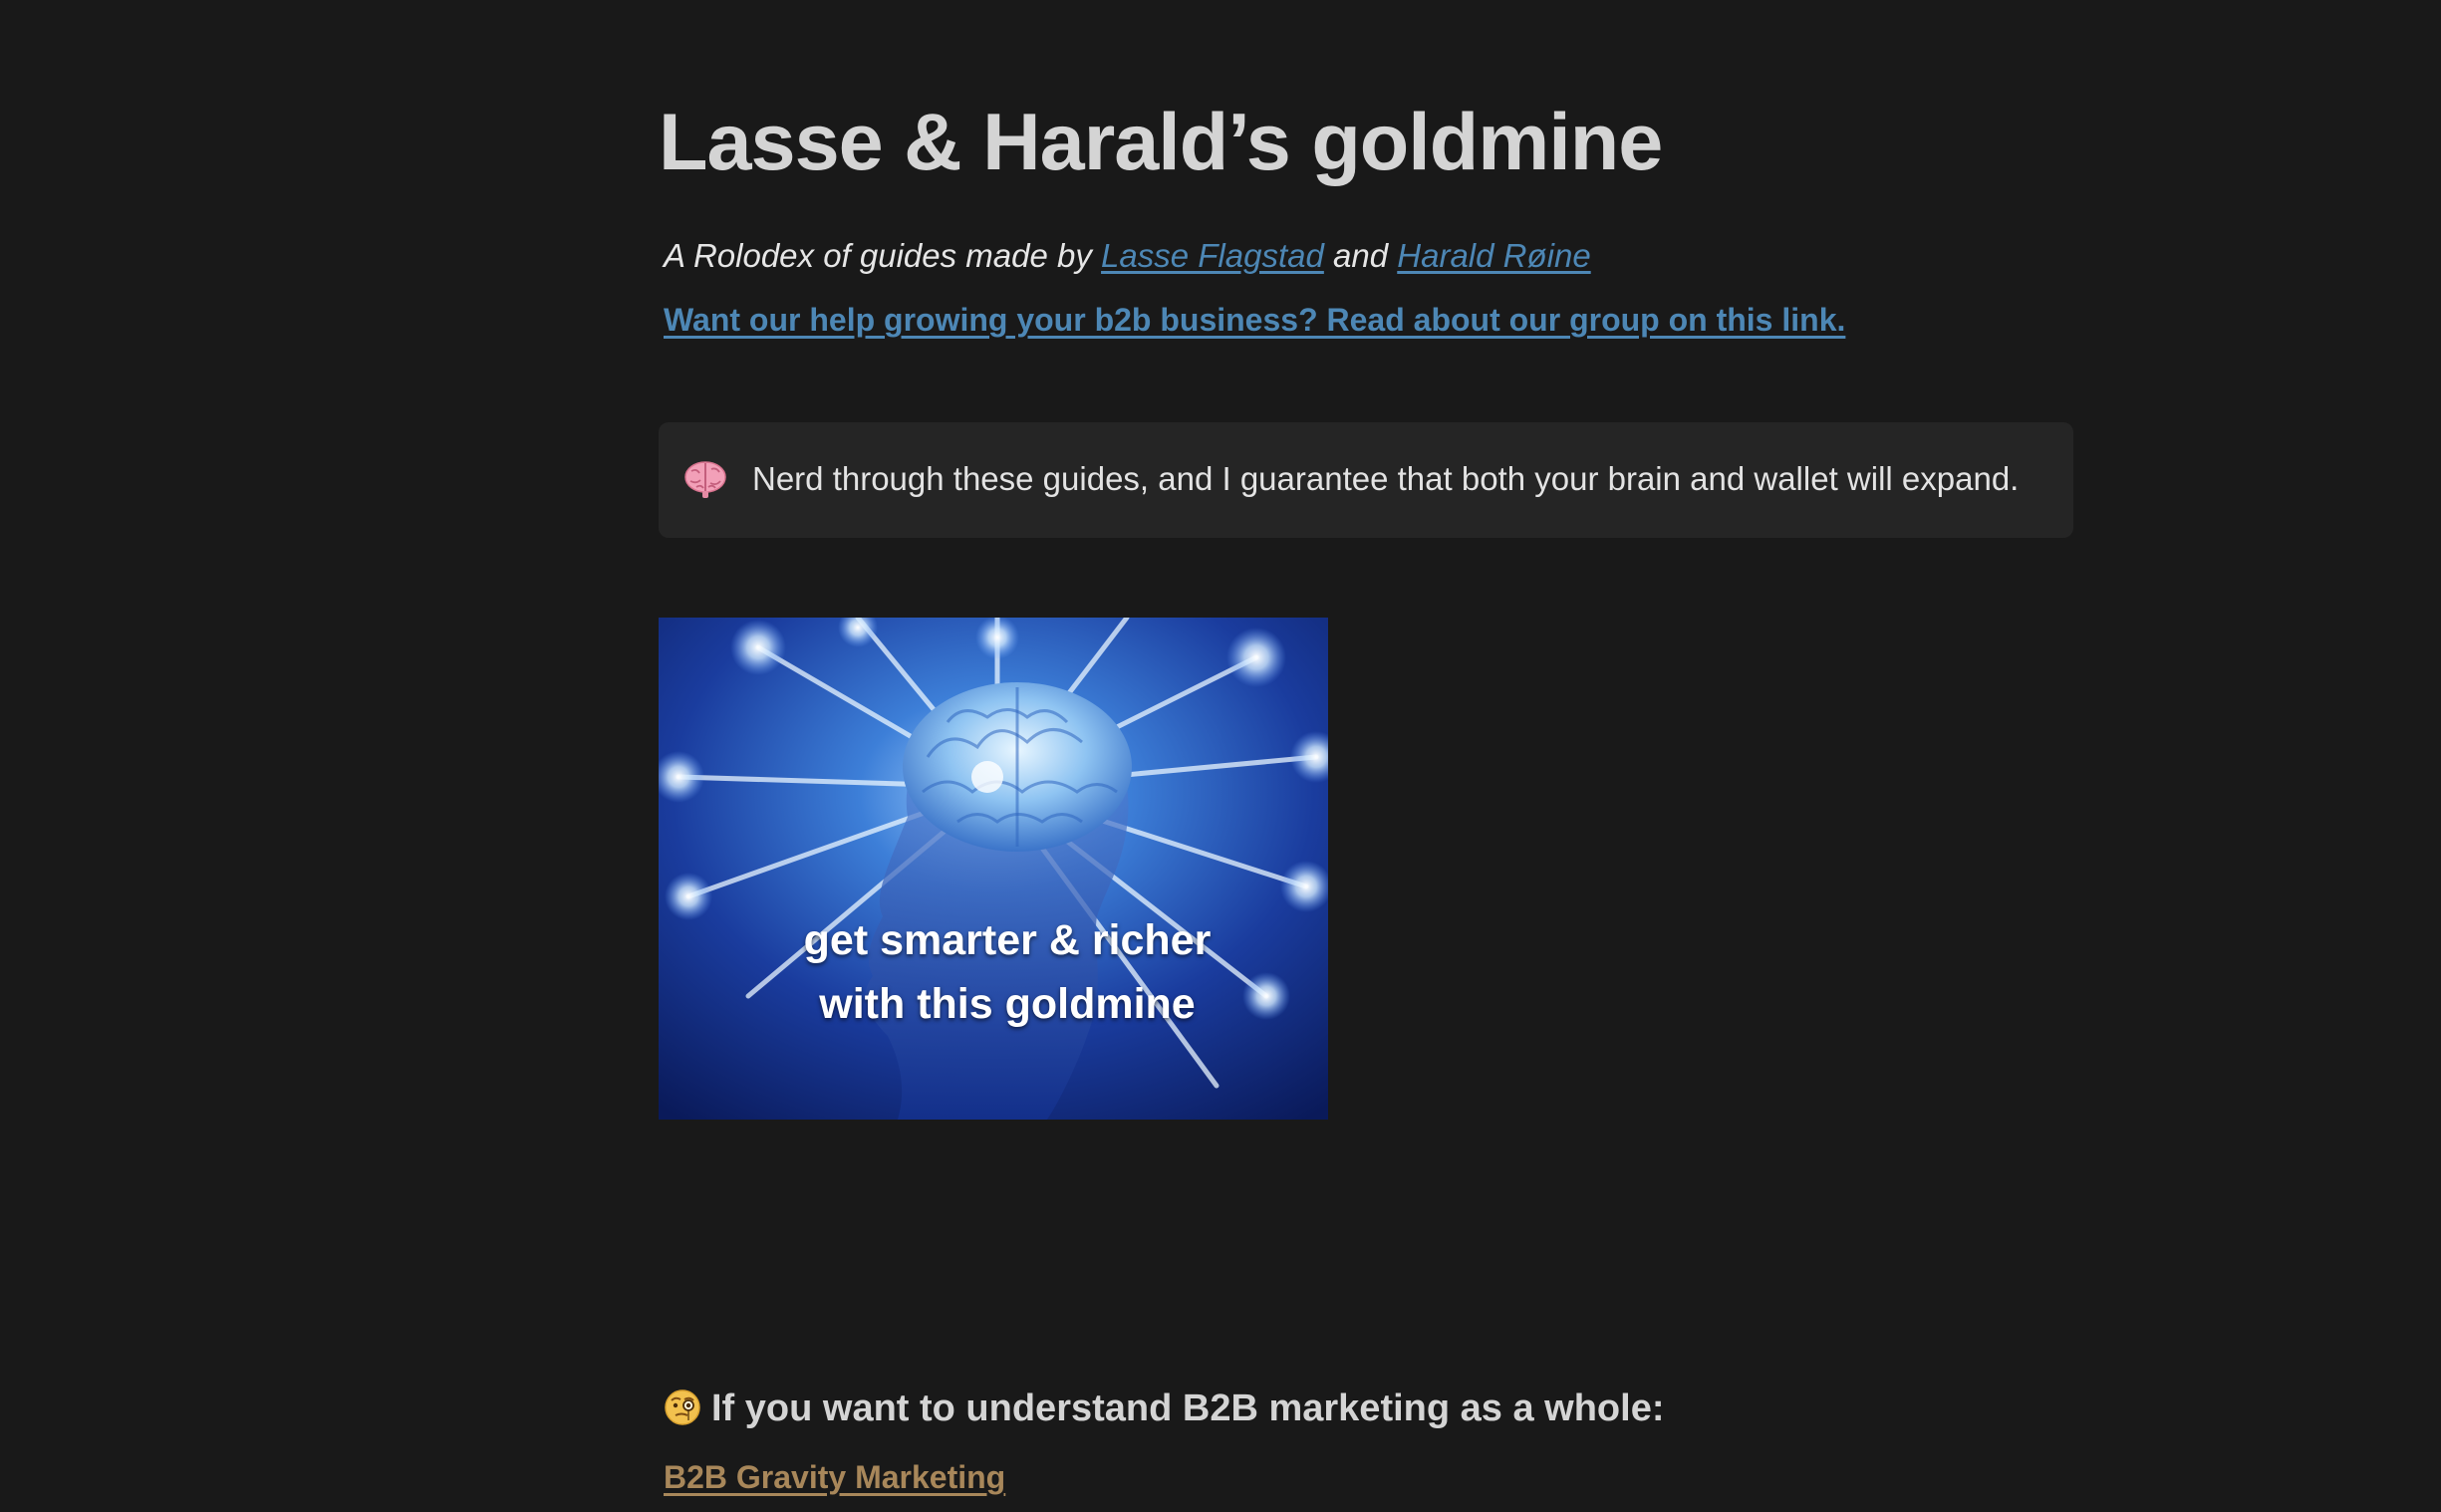 This screenshot has width=2441, height=1512. I want to click on hero-image: get smarter & richer with this goldmine, so click(993, 869).